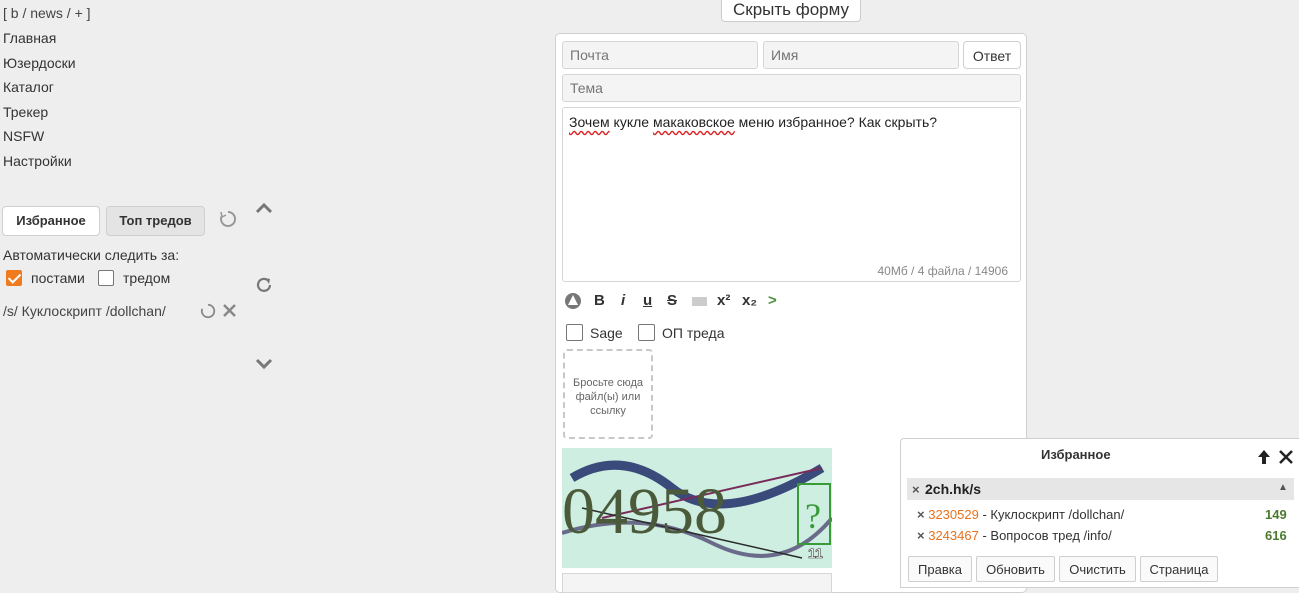  Describe the element at coordinates (155, 221) in the screenshot. I see `tab-top-threads: Топ тредов` at that location.